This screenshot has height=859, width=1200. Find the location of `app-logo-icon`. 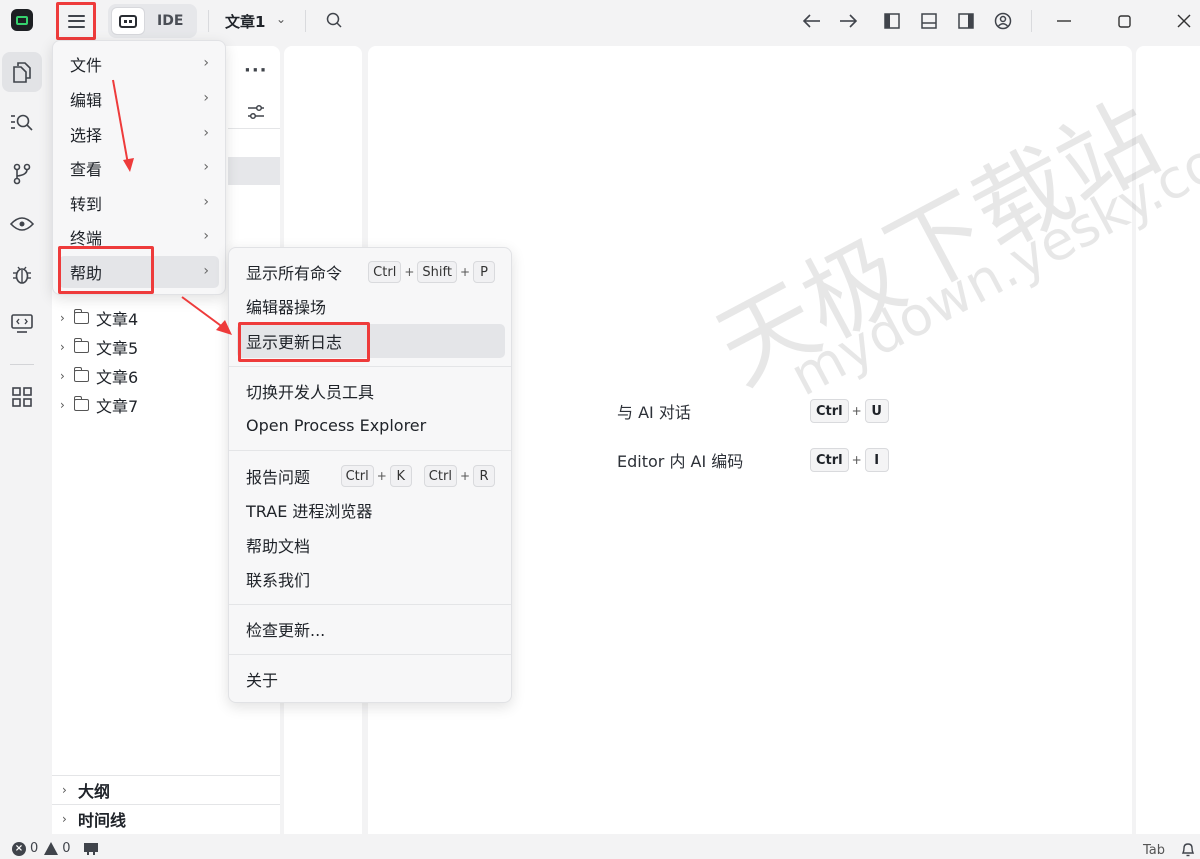

app-logo-icon is located at coordinates (22, 20).